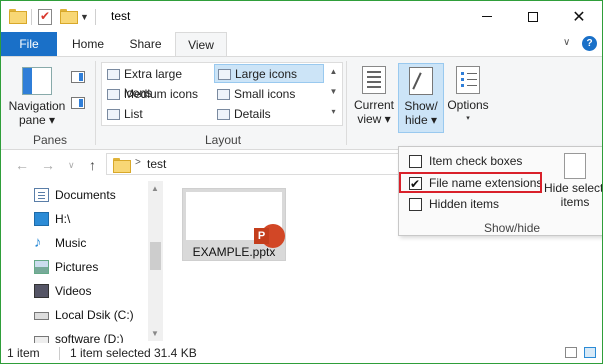 The height and width of the screenshot is (364, 603). Describe the element at coordinates (92, 165) in the screenshot. I see `up-arrow-icon: ↑` at that location.